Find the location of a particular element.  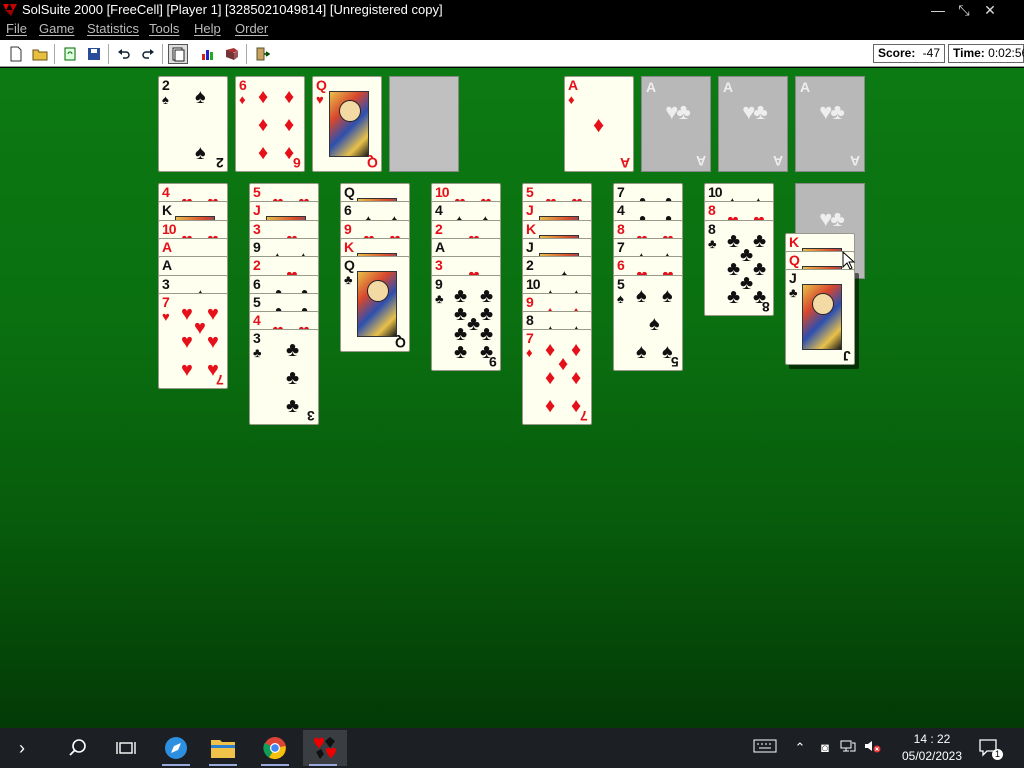

rules-book-icon is located at coordinates (232, 54).